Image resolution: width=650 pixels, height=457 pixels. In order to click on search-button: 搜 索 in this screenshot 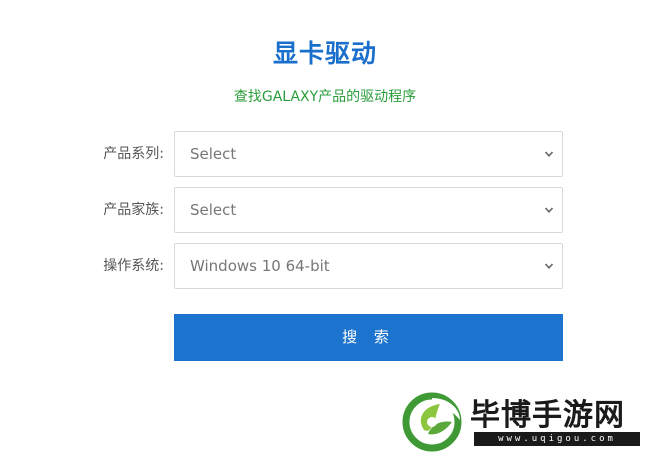, I will do `click(368, 337)`.